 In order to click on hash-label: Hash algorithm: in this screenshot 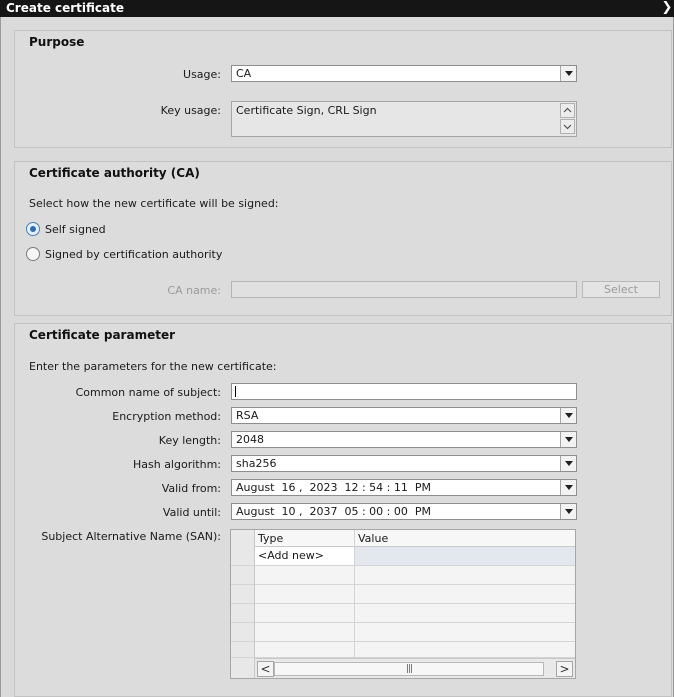, I will do `click(176, 464)`.